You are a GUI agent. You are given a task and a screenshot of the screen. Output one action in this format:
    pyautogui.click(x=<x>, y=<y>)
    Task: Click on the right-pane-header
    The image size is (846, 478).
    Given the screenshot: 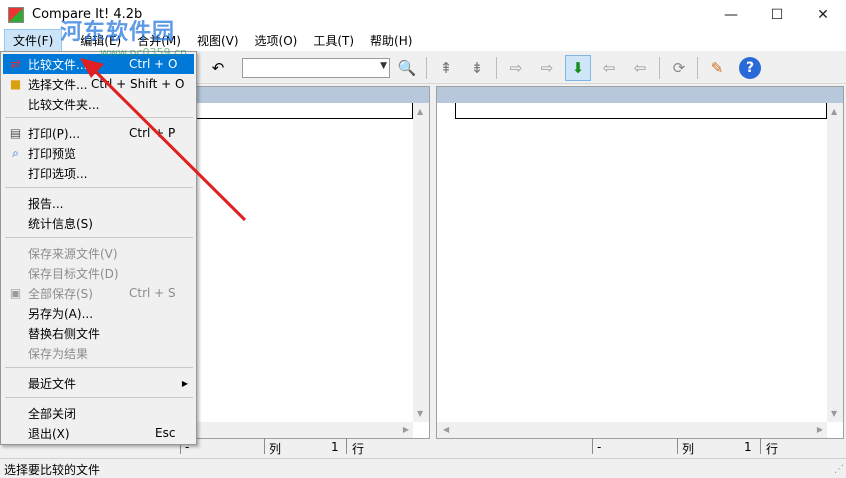 What is the action you would take?
    pyautogui.click(x=640, y=95)
    